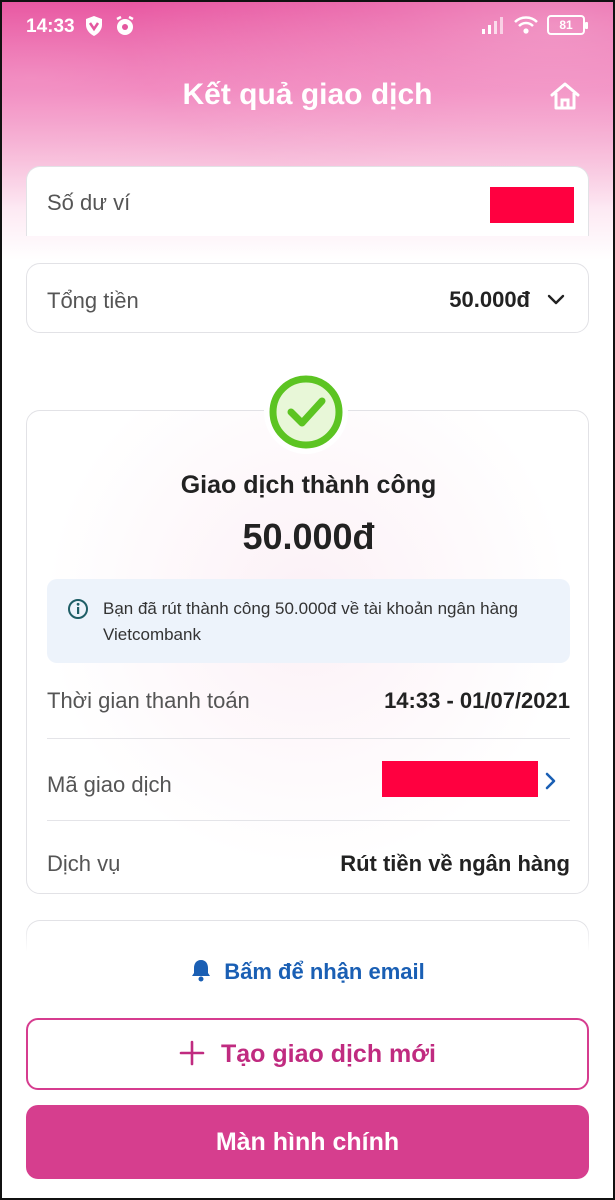 The height and width of the screenshot is (1200, 615). Describe the element at coordinates (307, 941) in the screenshot. I see `collapsed-card-edge` at that location.